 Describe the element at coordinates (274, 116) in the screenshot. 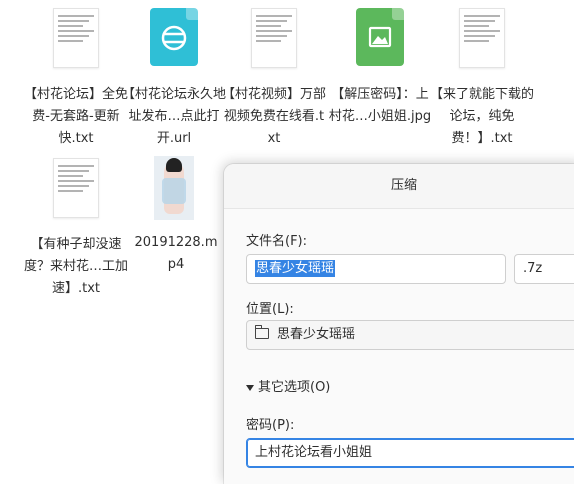

I see `file-name: 【村花视频】万部视频免费在线看.txt` at that location.